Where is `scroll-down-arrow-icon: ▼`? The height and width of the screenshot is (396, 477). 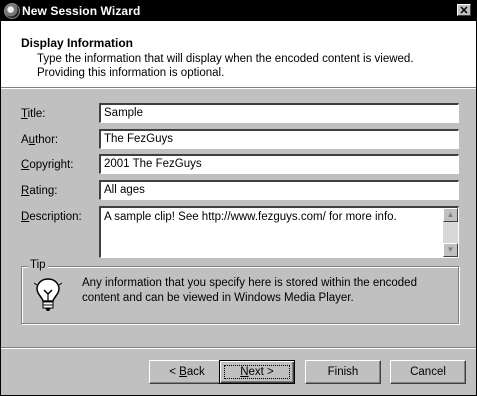 scroll-down-arrow-icon: ▼ is located at coordinates (450, 250).